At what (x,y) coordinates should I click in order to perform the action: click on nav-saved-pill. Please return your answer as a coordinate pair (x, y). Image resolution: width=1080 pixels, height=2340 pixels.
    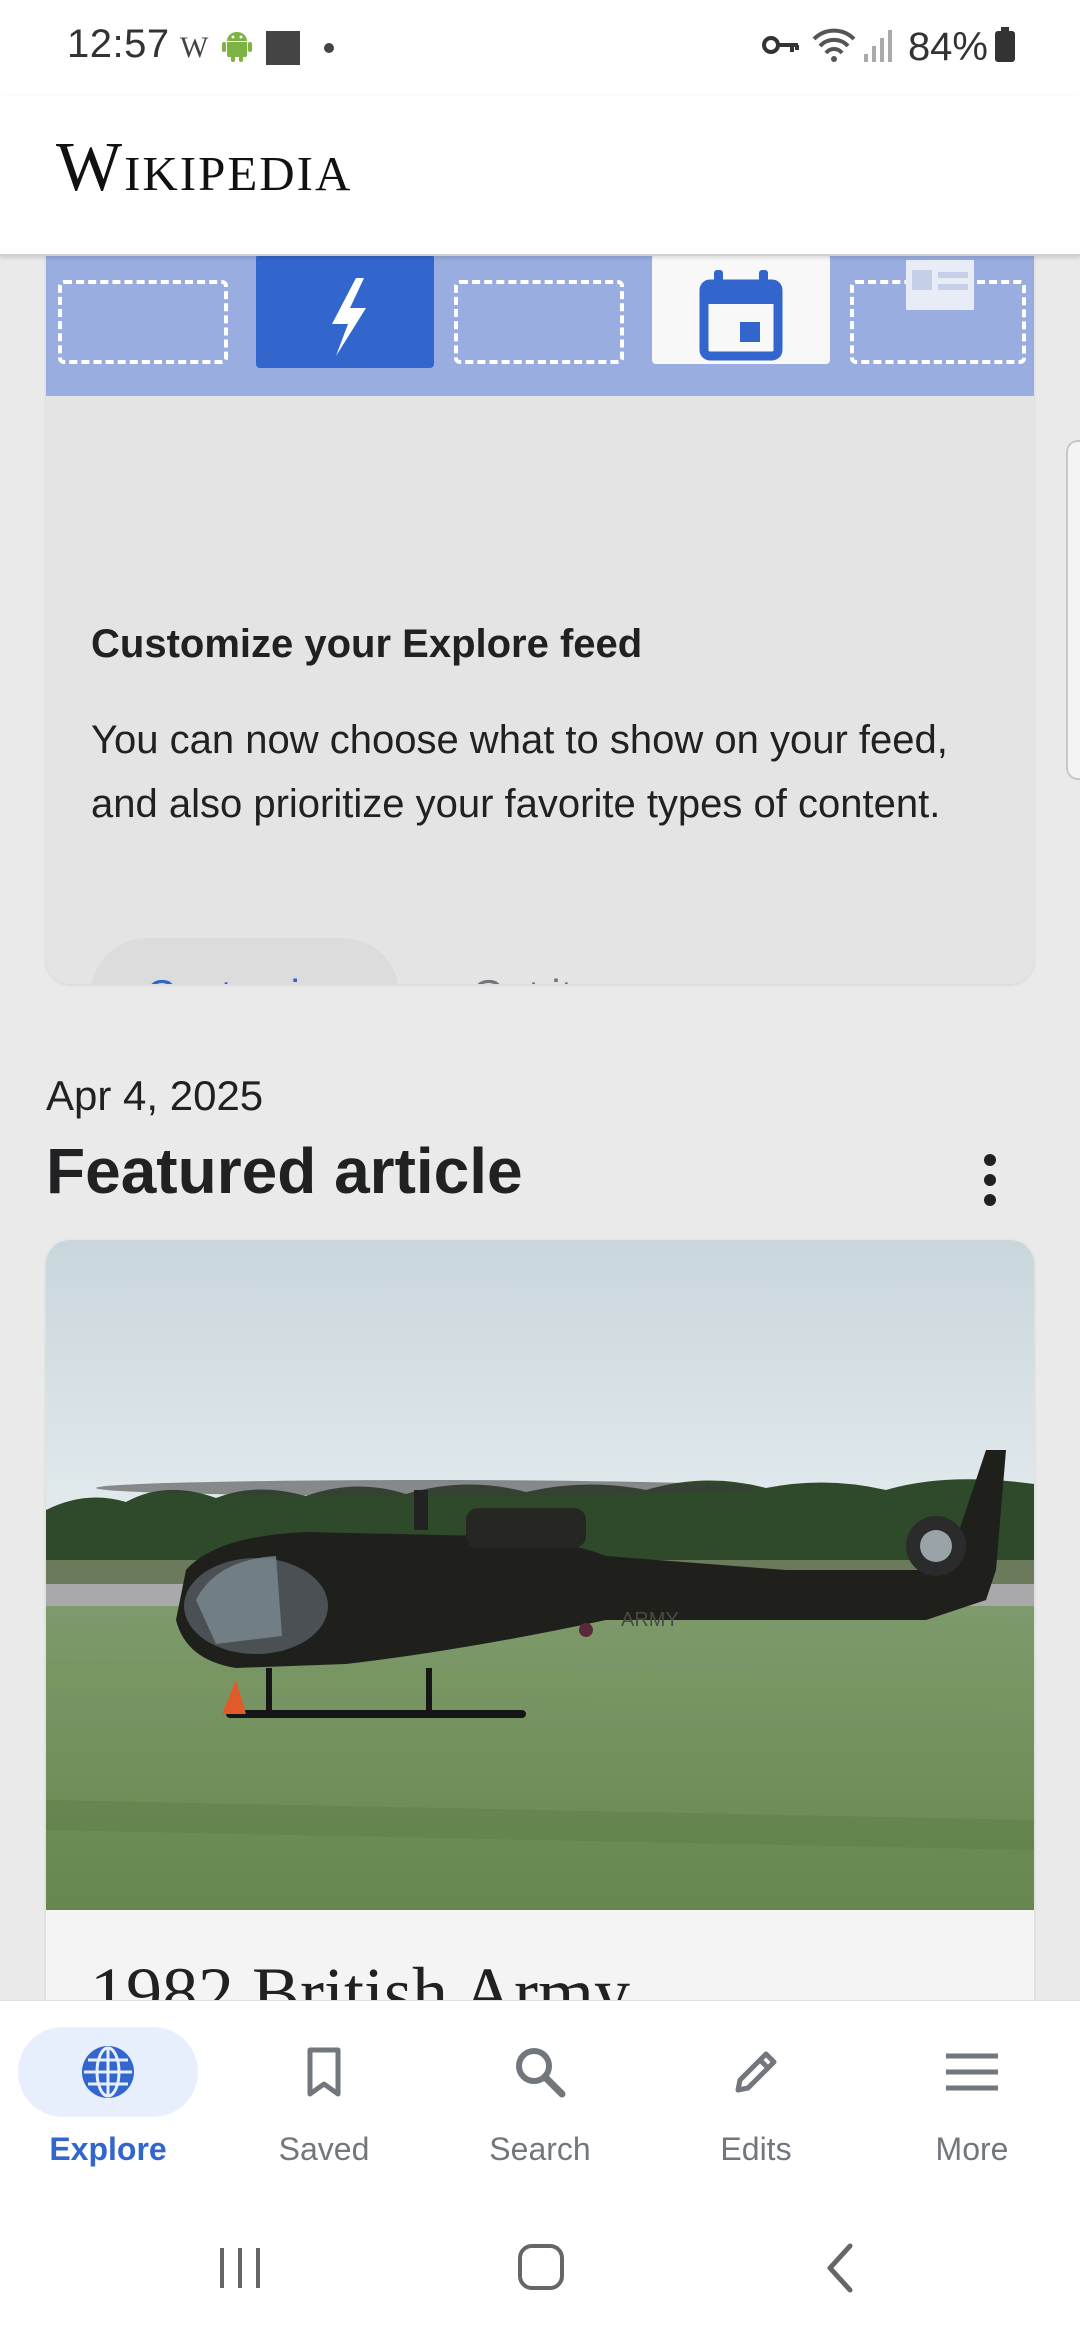
    Looking at the image, I should click on (324, 2072).